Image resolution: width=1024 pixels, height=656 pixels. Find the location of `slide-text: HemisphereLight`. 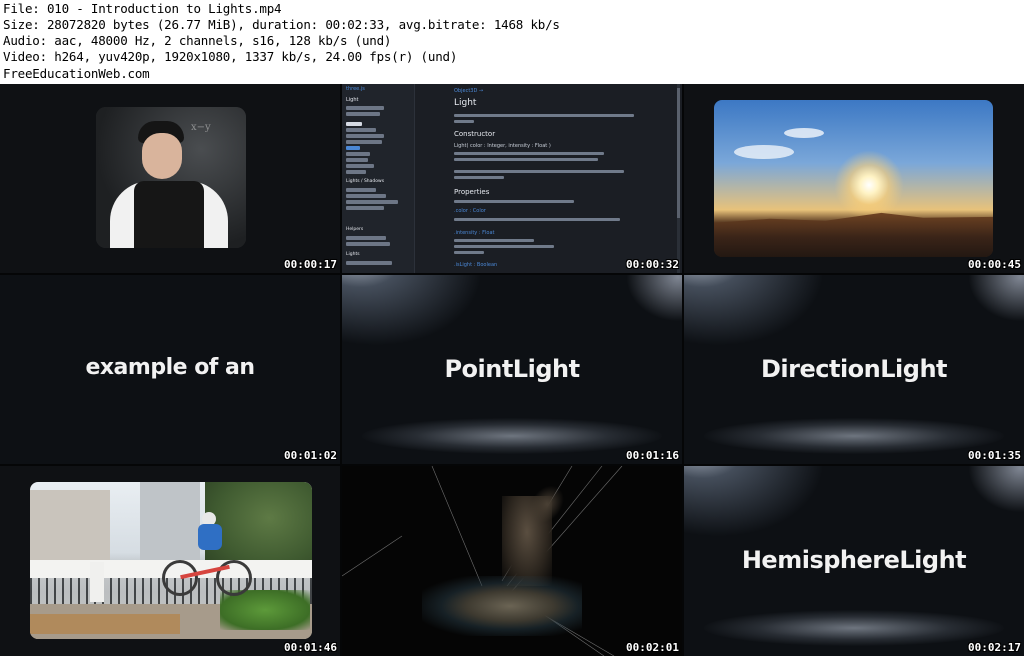

slide-text: HemisphereLight is located at coordinates (854, 560).